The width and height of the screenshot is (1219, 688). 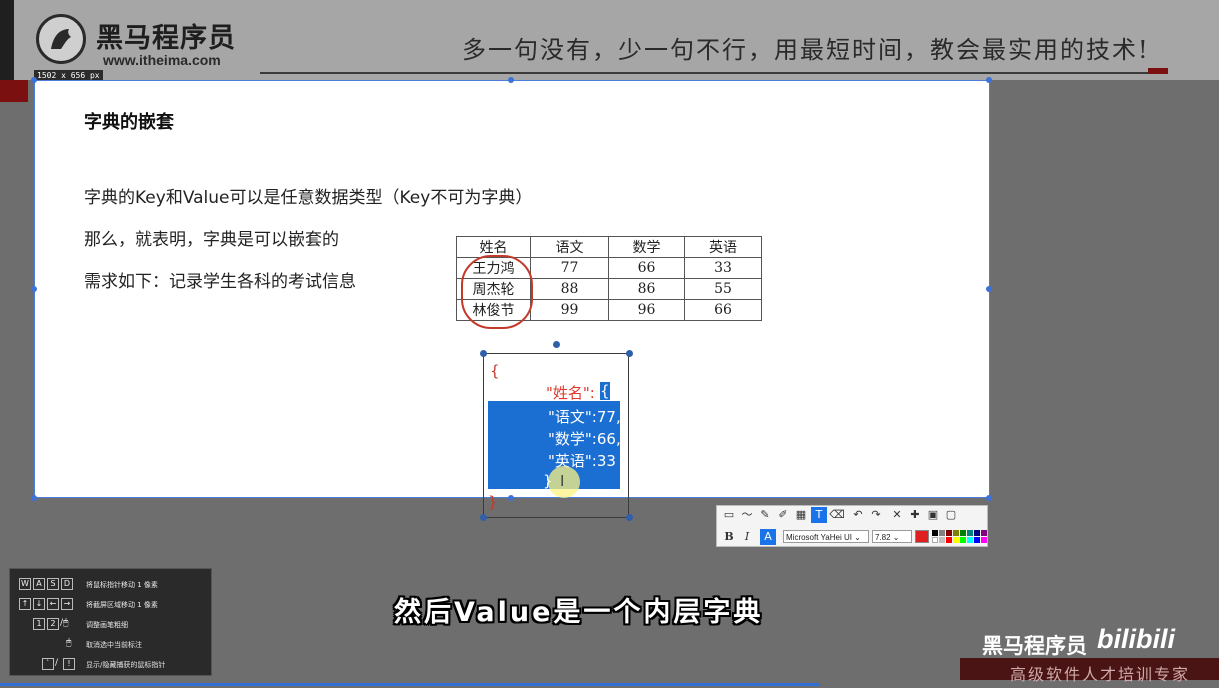 What do you see at coordinates (883, 537) in the screenshot?
I see `font-size-value: 7.82` at bounding box center [883, 537].